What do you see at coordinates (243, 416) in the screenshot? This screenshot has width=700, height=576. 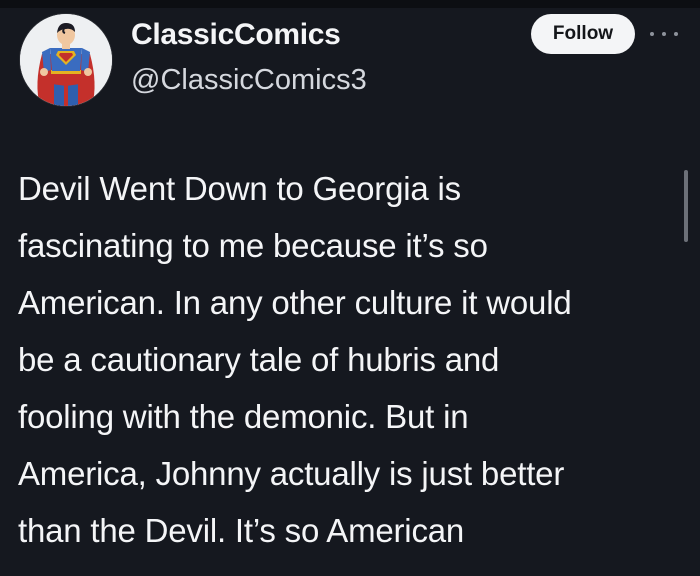 I see `post-text-line: fooling with the demonic. But in` at bounding box center [243, 416].